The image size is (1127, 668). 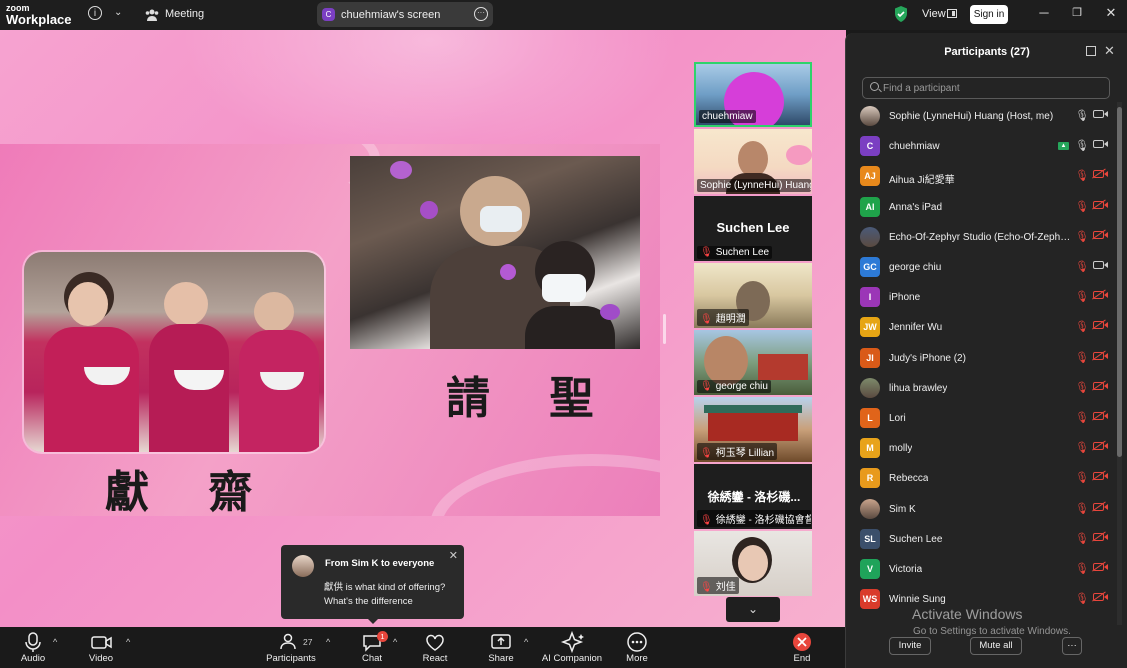 I want to click on restore-icon: ❐, so click(x=1077, y=12).